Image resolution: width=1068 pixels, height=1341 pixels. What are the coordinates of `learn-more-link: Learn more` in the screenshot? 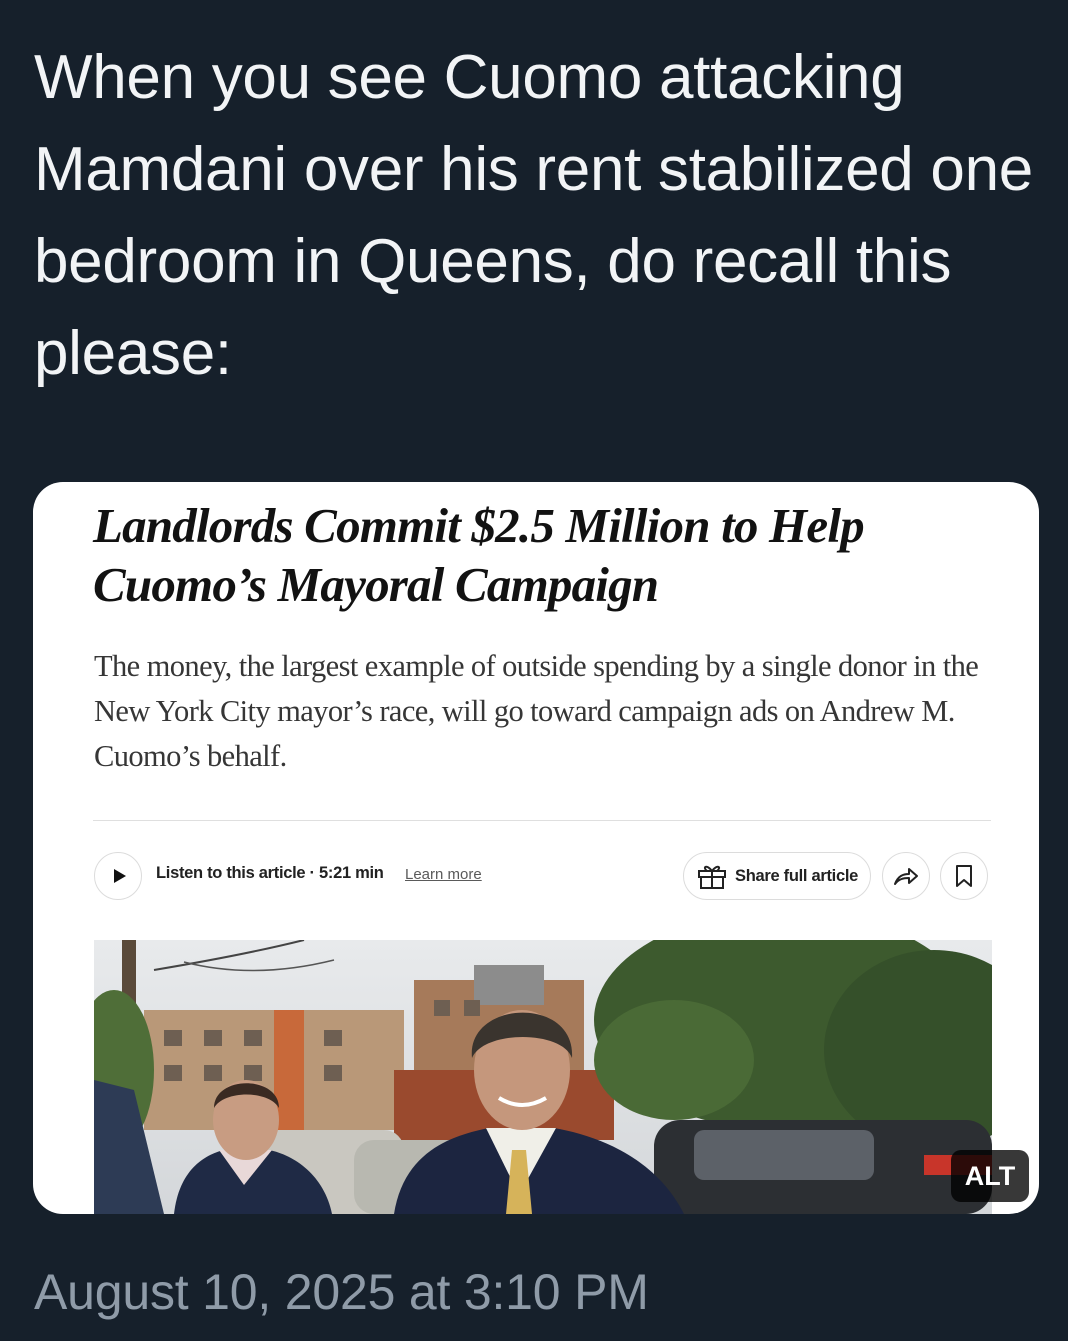 It's located at (443, 874).